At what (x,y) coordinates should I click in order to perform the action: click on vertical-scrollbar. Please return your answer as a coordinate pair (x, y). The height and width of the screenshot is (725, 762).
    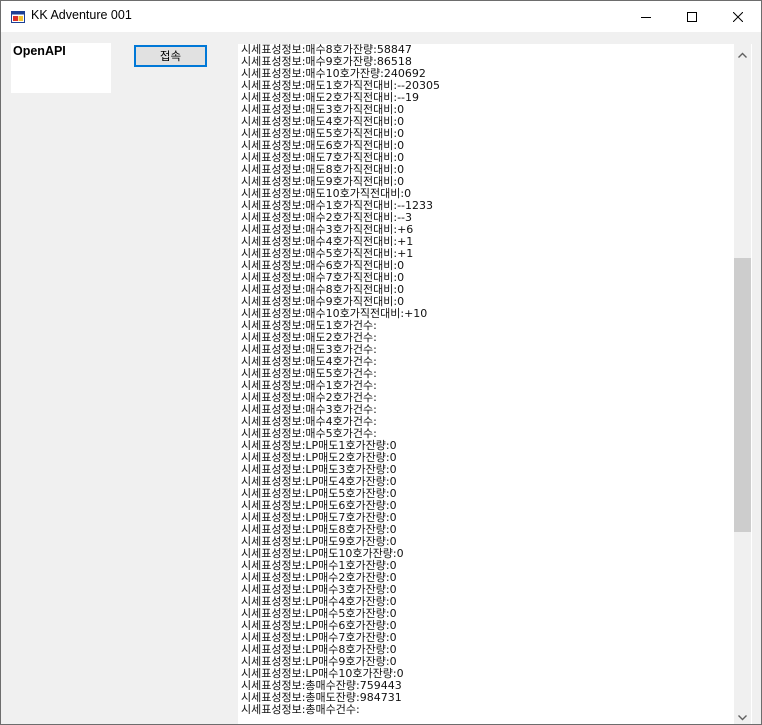
    Looking at the image, I should click on (742, 384).